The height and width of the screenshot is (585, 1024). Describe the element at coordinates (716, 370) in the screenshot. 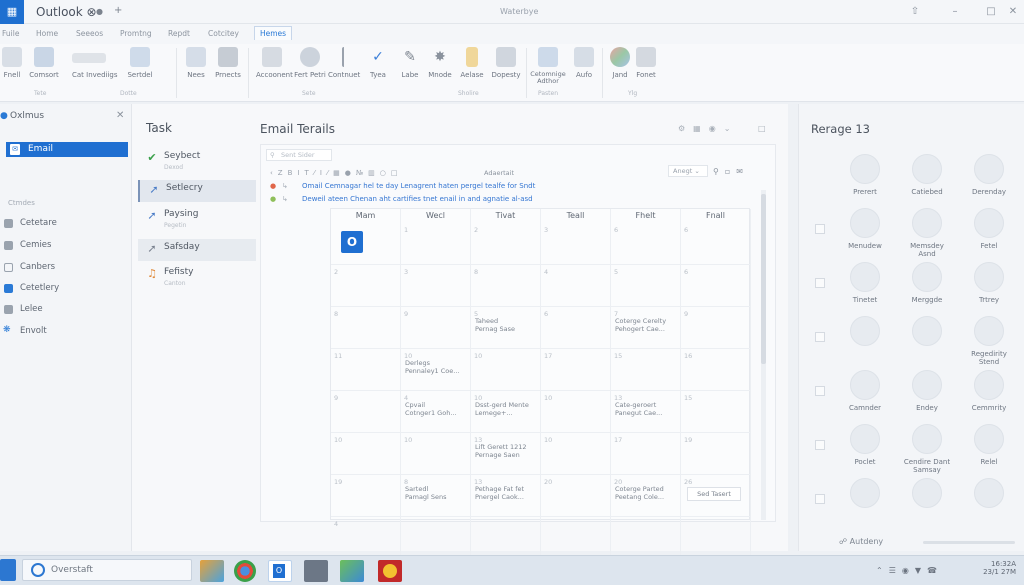

I see `calendar-cell: 16` at that location.